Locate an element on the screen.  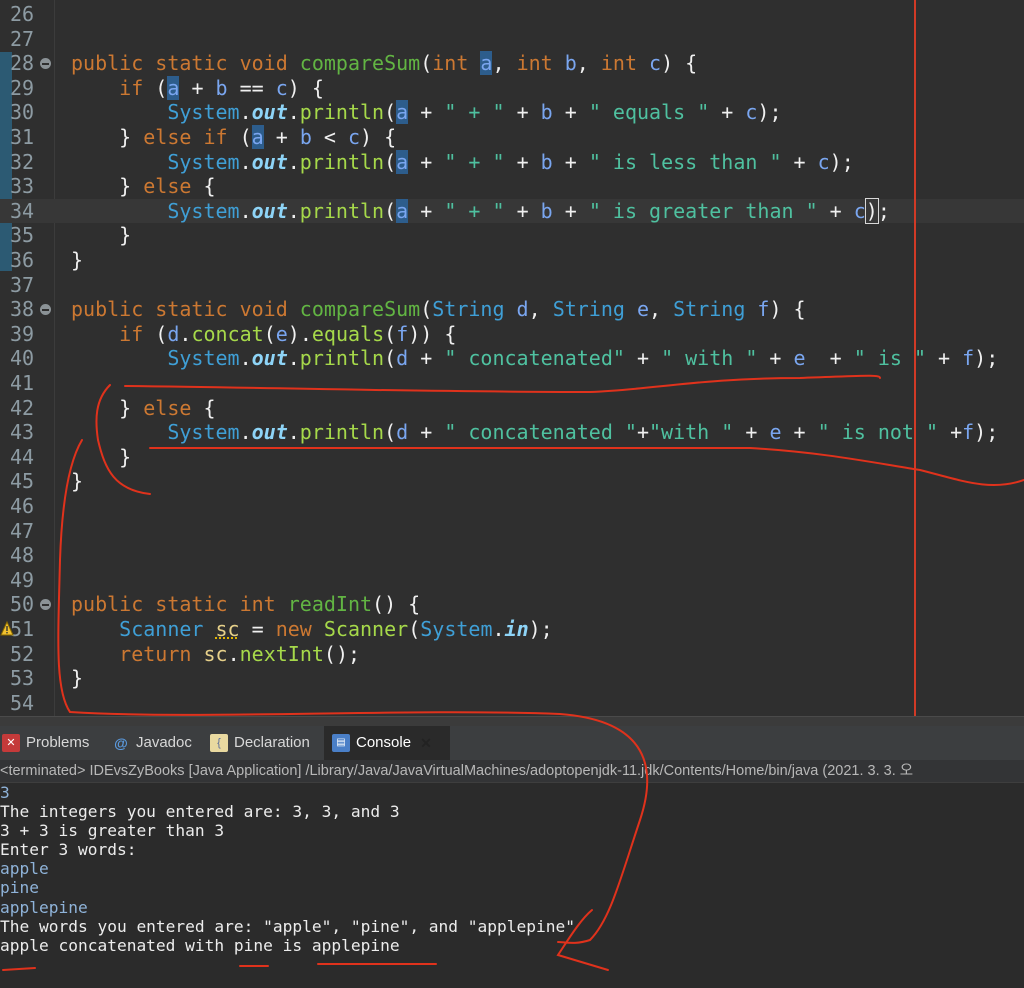
line-number: 33 is located at coordinates (22, 186).